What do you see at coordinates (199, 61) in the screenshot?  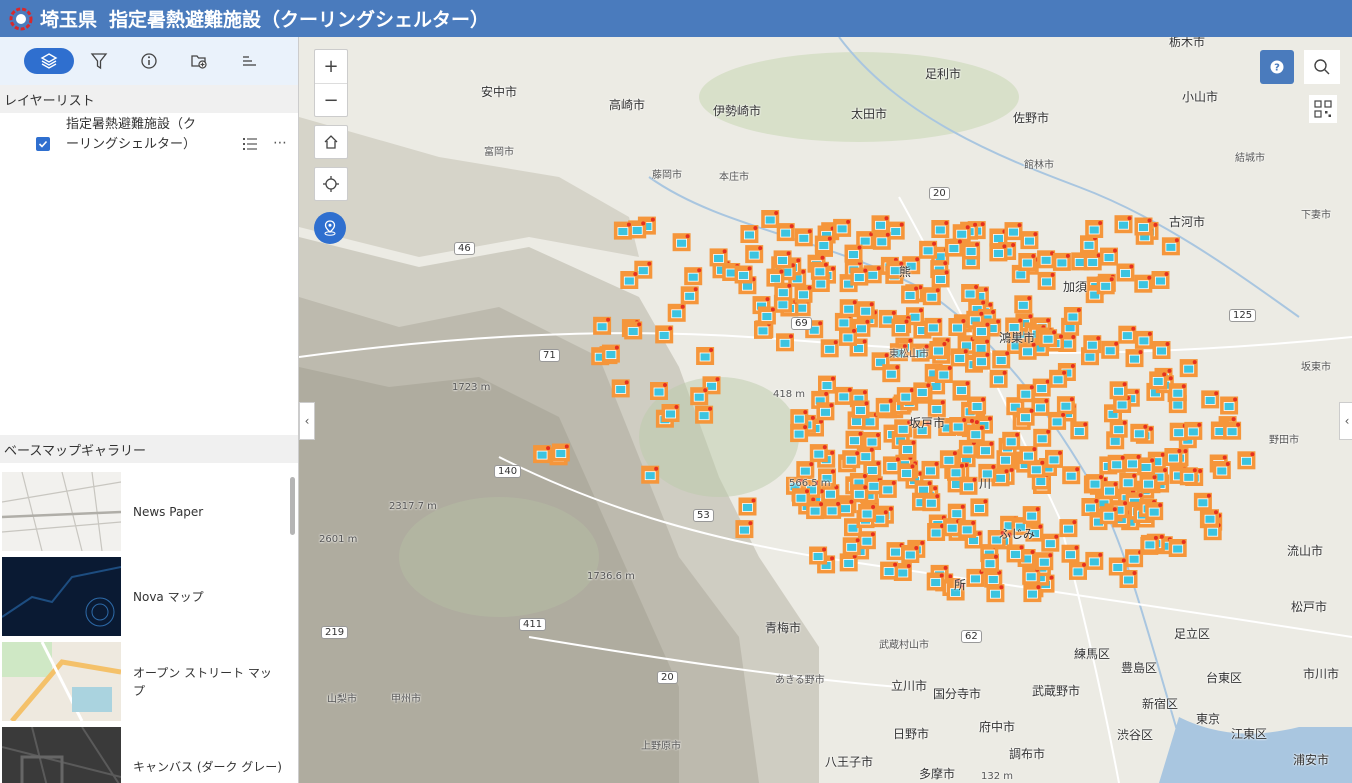 I see `add-layer-tab` at bounding box center [199, 61].